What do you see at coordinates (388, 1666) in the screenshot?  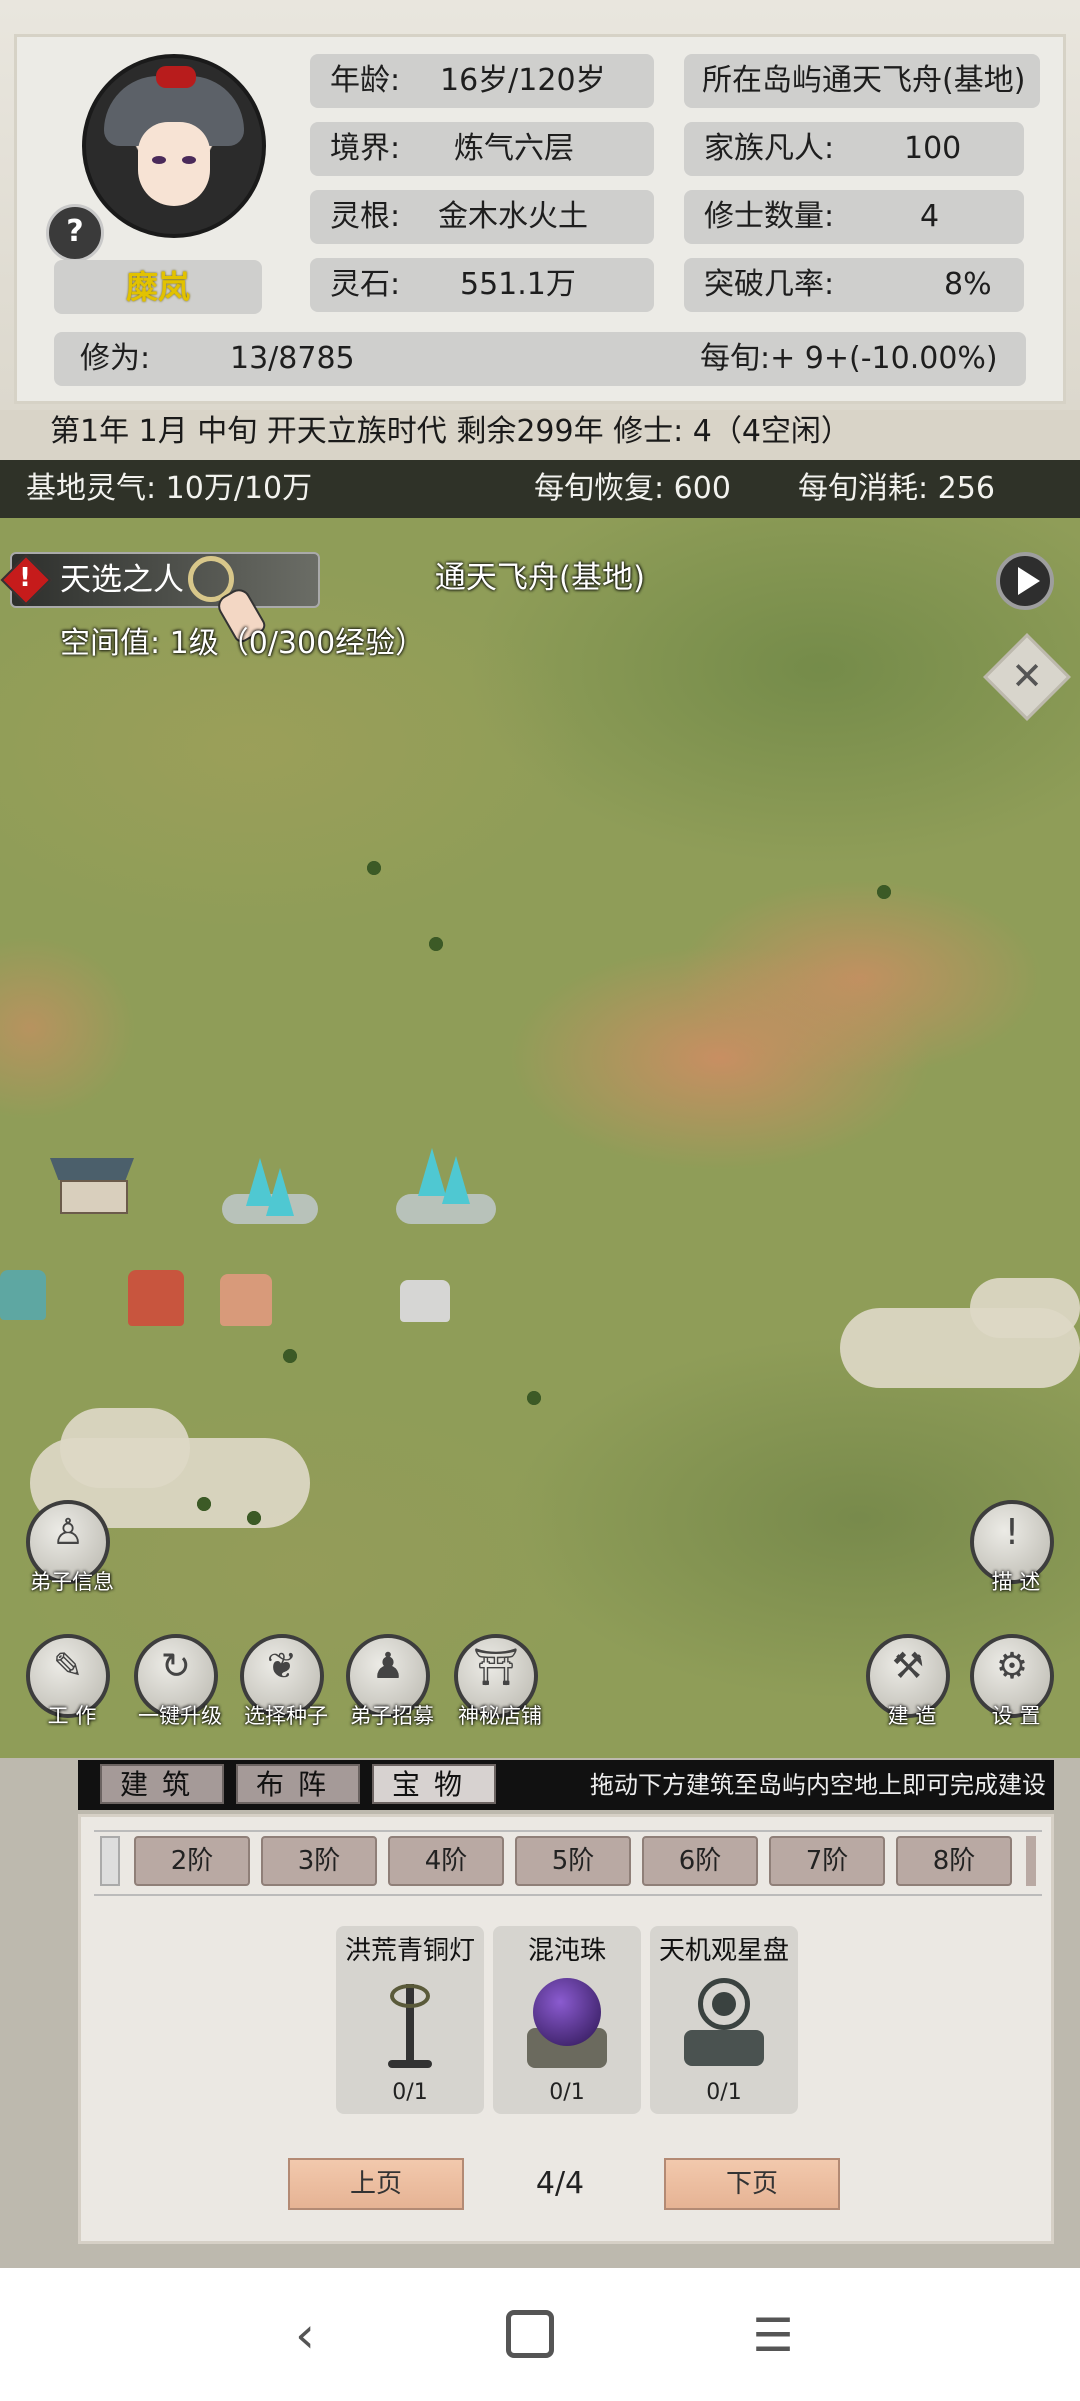 I see `person-icon: ♟` at bounding box center [388, 1666].